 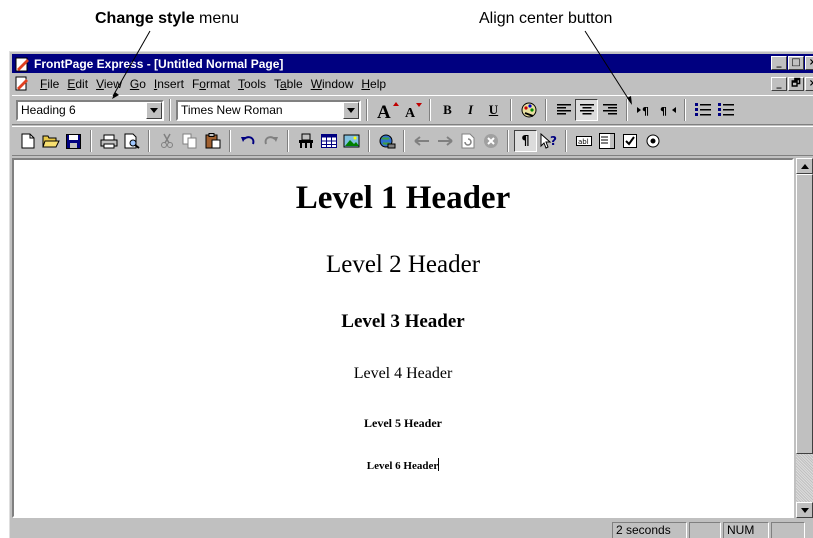 I want to click on style-value: Heading 6, so click(x=48, y=110).